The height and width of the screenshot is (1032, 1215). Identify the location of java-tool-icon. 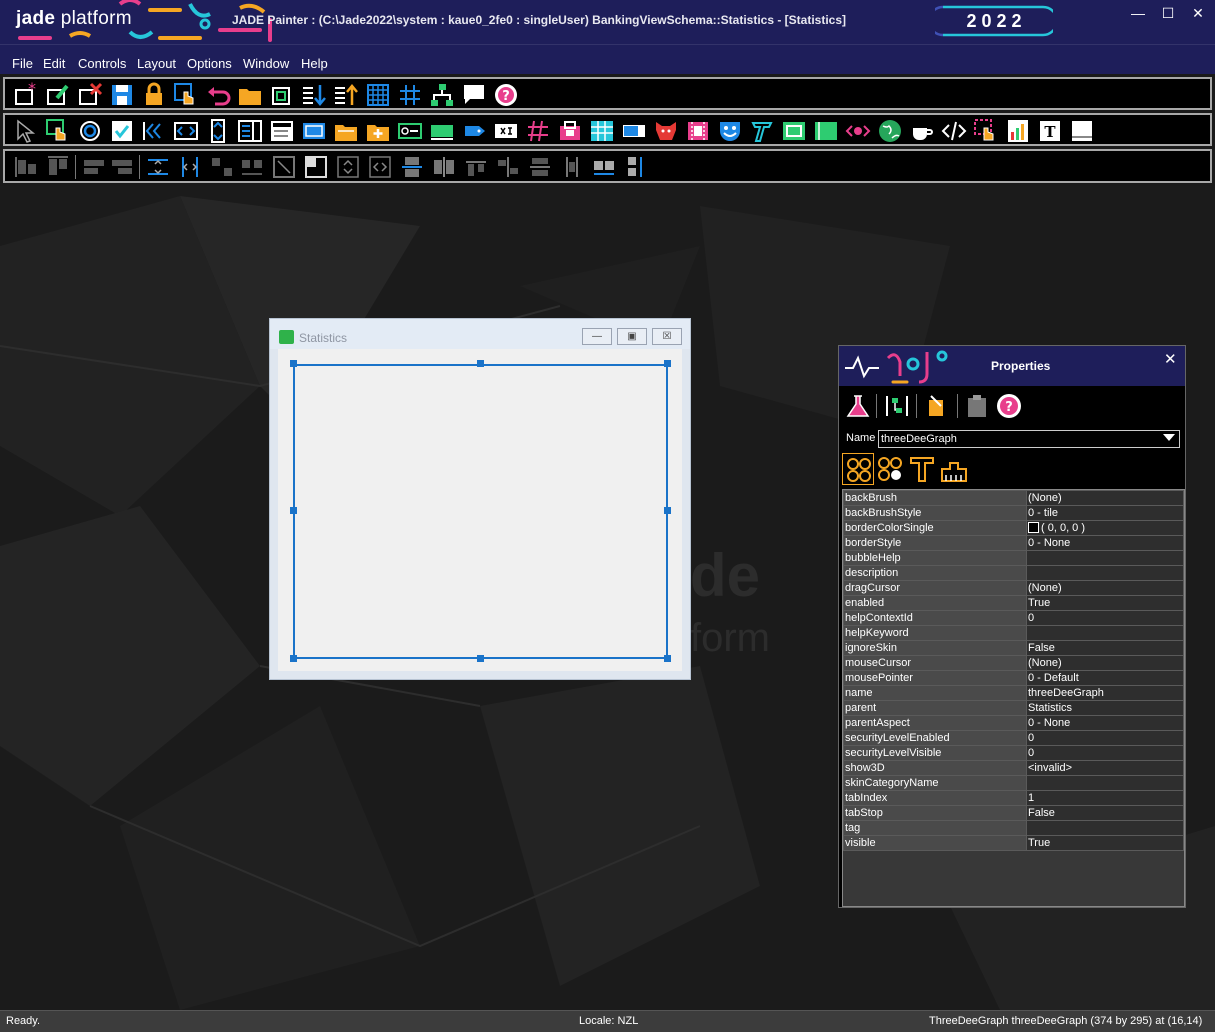
(922, 131).